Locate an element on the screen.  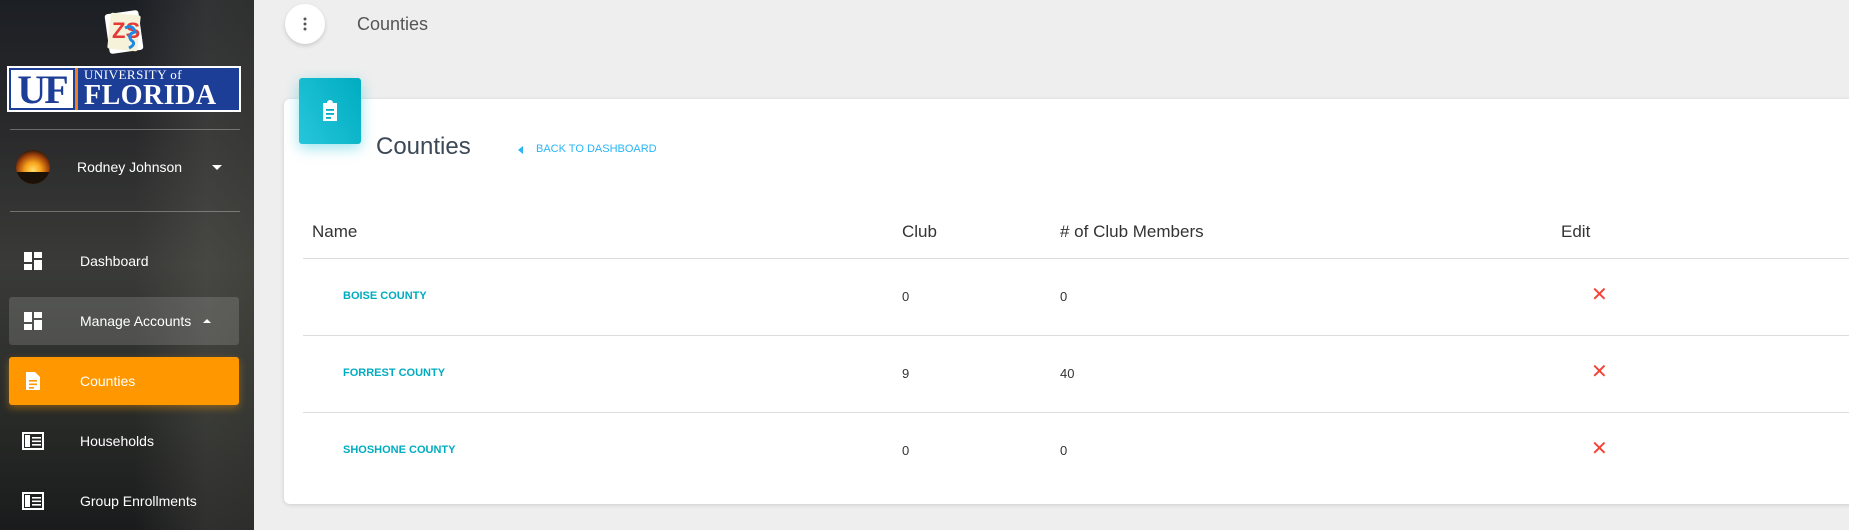
county-name-link: SHOSHONE COUNTY is located at coordinates (399, 450).